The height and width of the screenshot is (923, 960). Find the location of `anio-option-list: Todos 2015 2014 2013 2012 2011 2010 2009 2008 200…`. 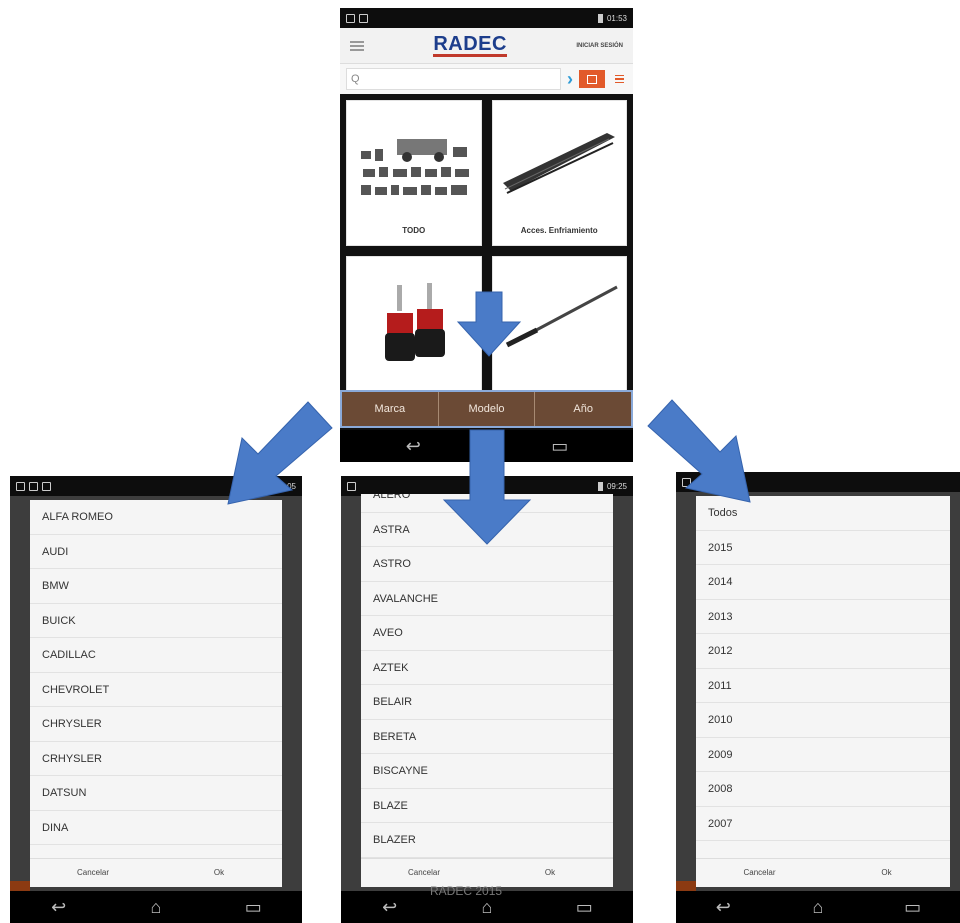

anio-option-list: Todos 2015 2014 2013 2012 2011 2010 2009 2008 200… is located at coordinates (823, 668).